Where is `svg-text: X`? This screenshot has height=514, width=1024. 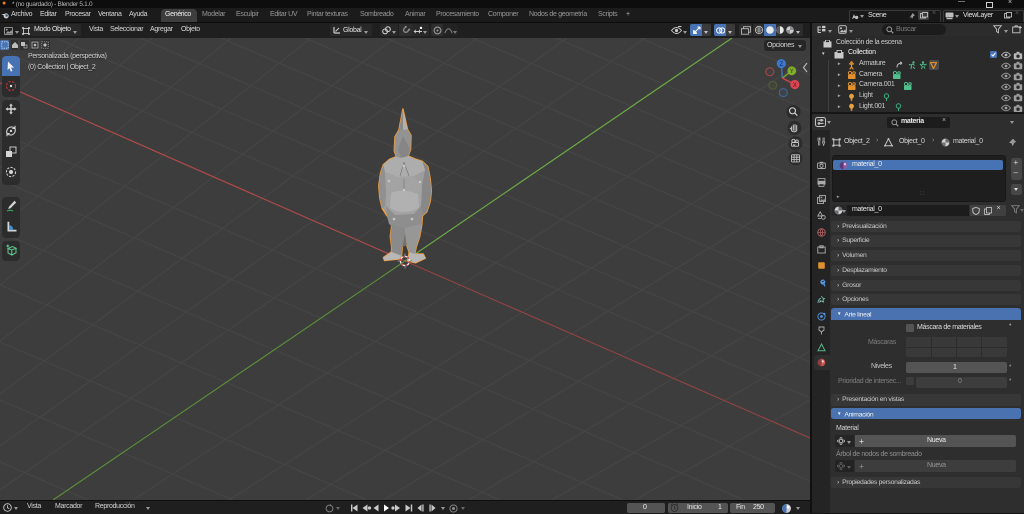 svg-text: X is located at coordinates (795, 86).